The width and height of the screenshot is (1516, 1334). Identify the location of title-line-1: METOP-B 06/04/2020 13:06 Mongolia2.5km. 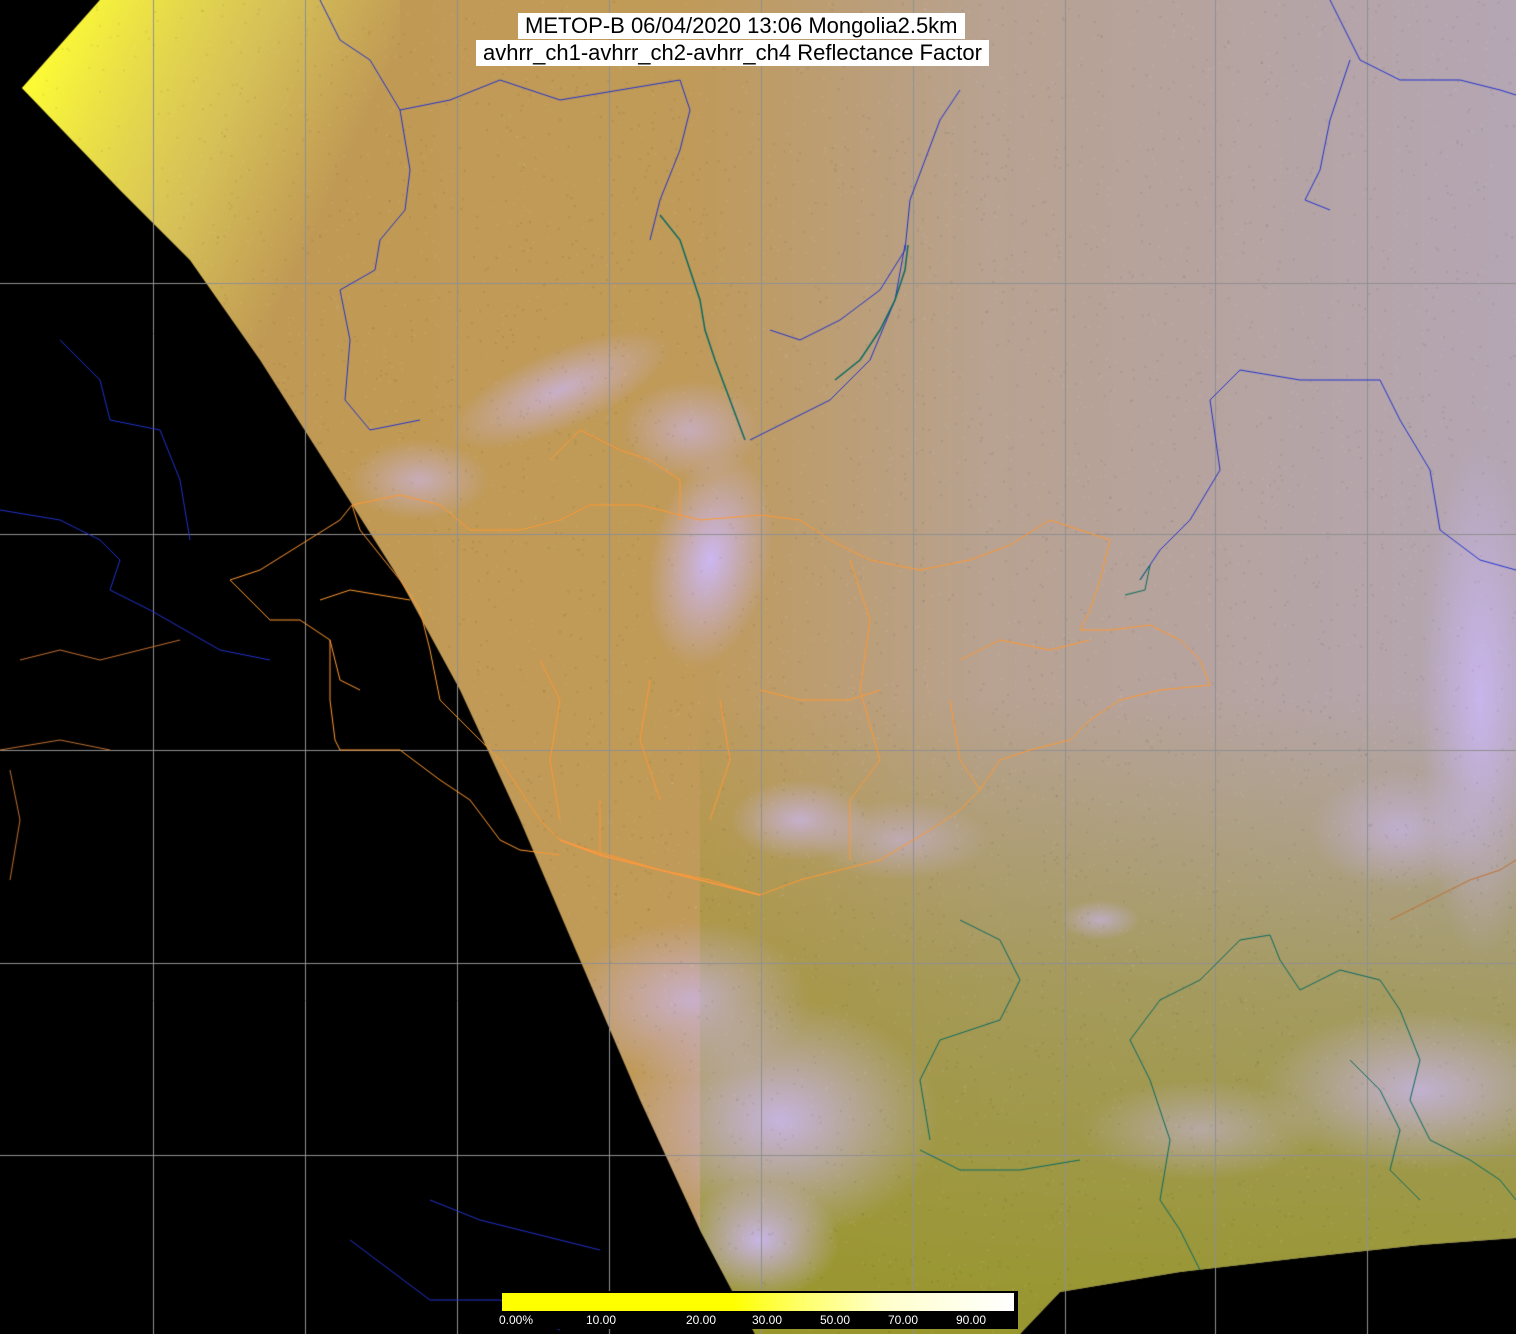
(741, 26).